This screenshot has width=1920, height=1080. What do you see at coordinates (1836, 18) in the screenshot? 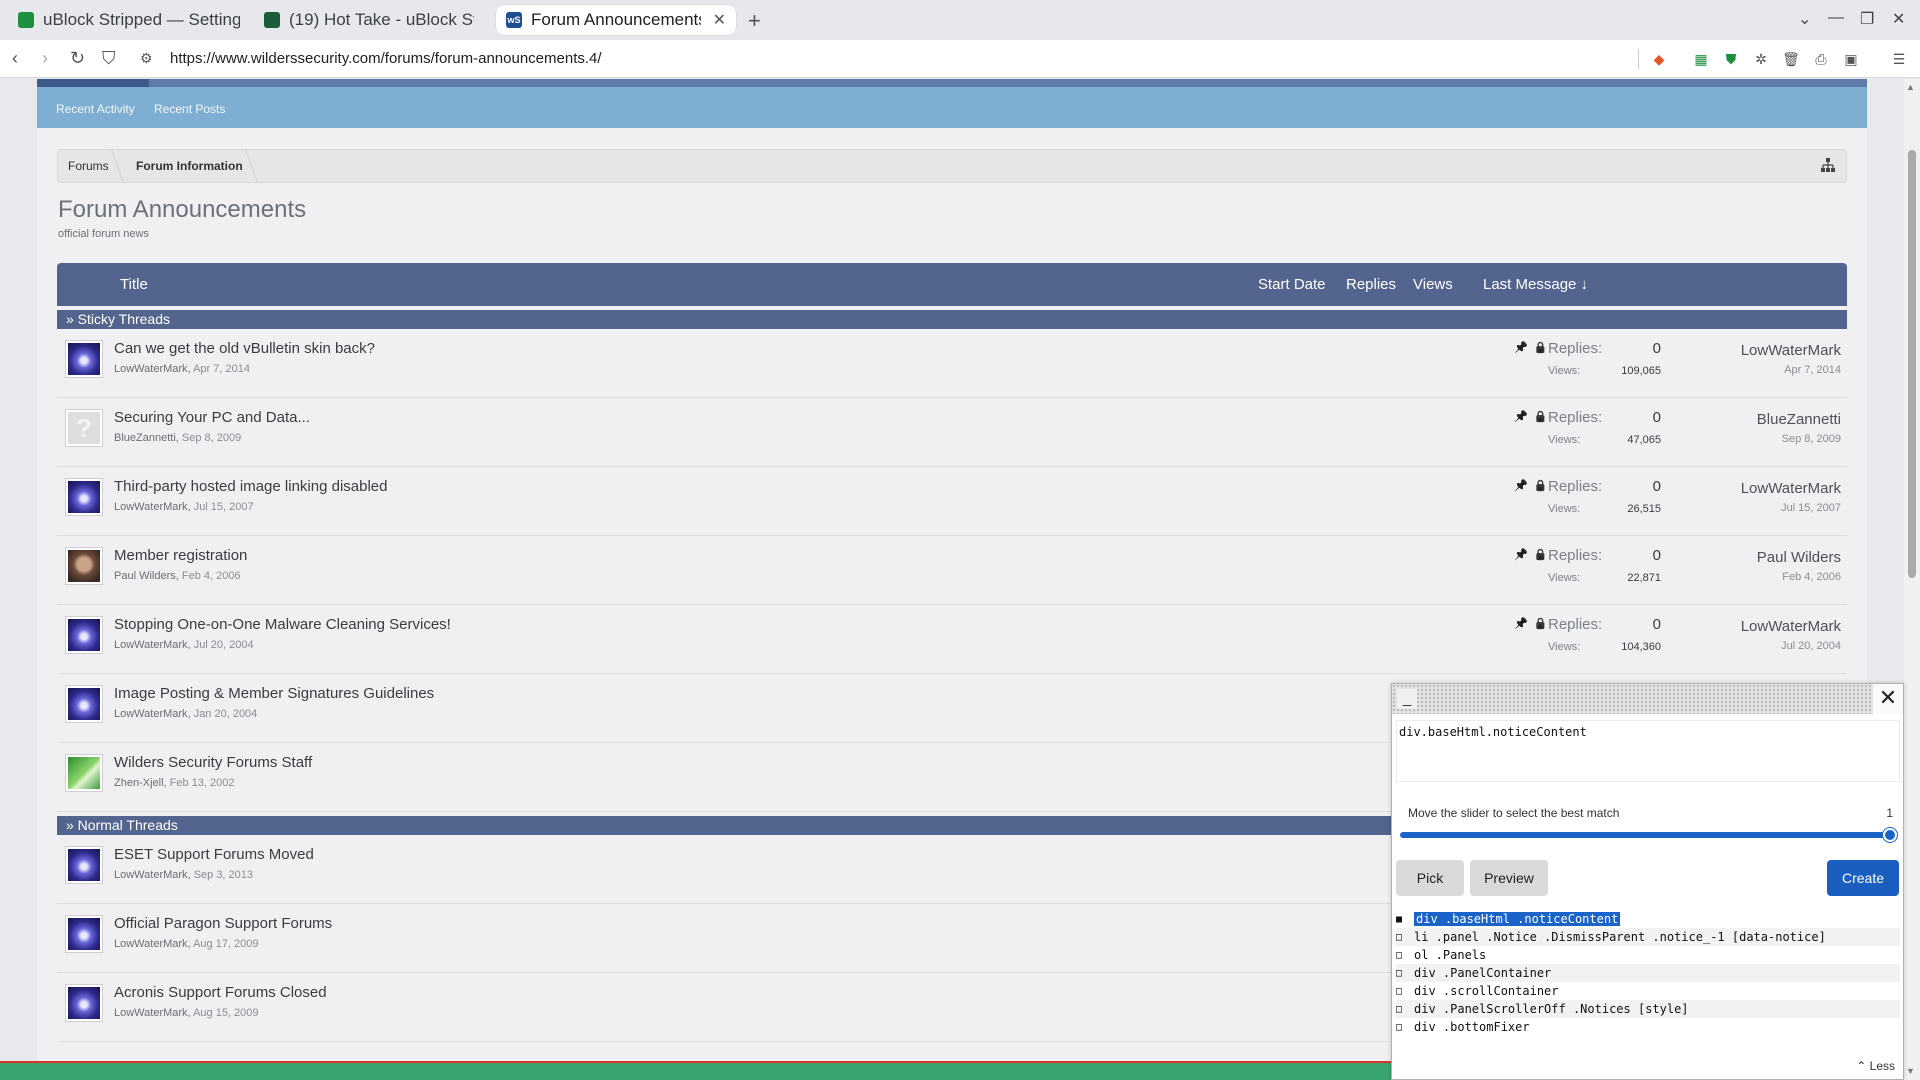
I see `minimize-window-icon: —` at bounding box center [1836, 18].